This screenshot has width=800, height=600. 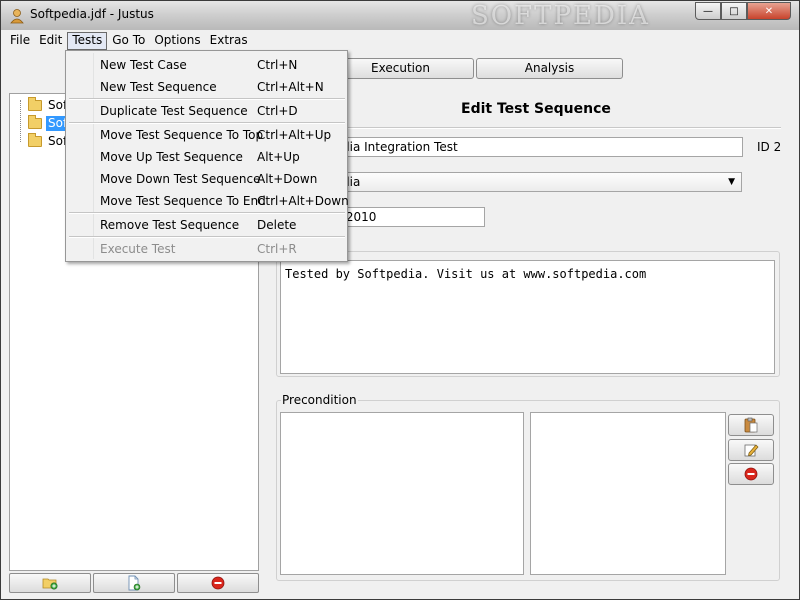 What do you see at coordinates (400, 68) in the screenshot?
I see `tab-execution: Execution` at bounding box center [400, 68].